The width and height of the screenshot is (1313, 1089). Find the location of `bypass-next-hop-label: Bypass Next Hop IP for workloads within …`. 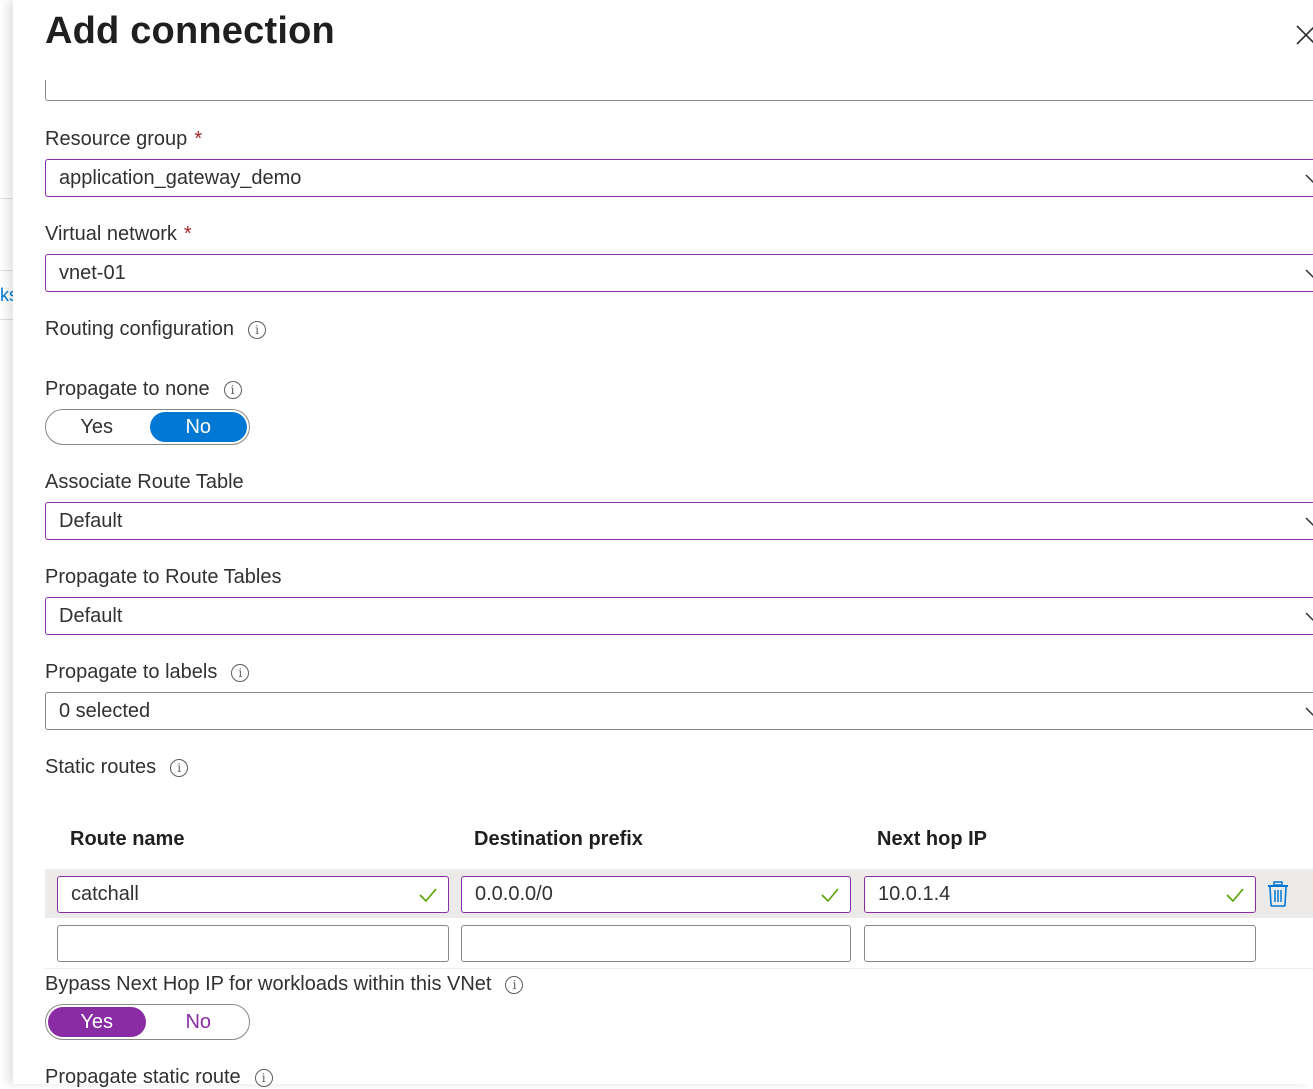

bypass-next-hop-label: Bypass Next Hop IP for workloads within … is located at coordinates (284, 984).